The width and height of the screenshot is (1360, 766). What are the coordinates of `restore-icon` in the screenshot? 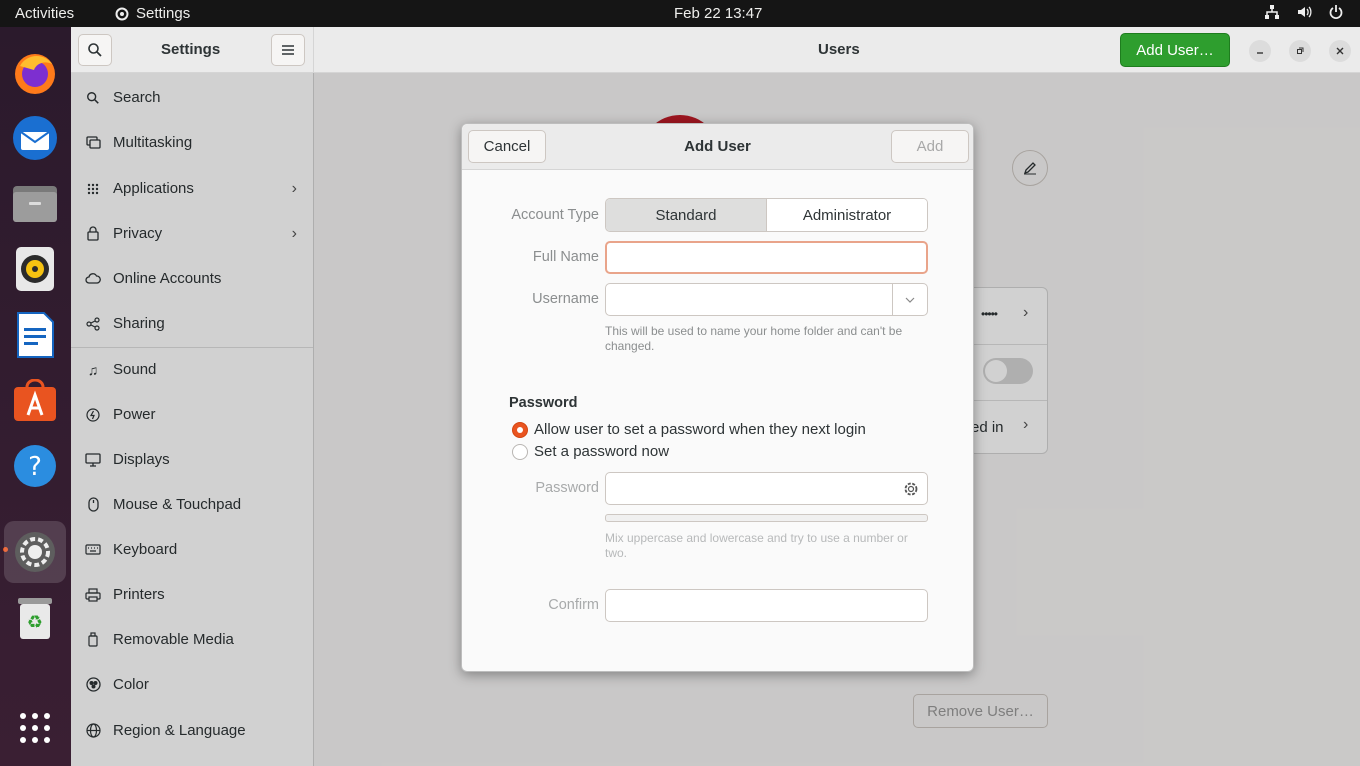 It's located at (1300, 50).